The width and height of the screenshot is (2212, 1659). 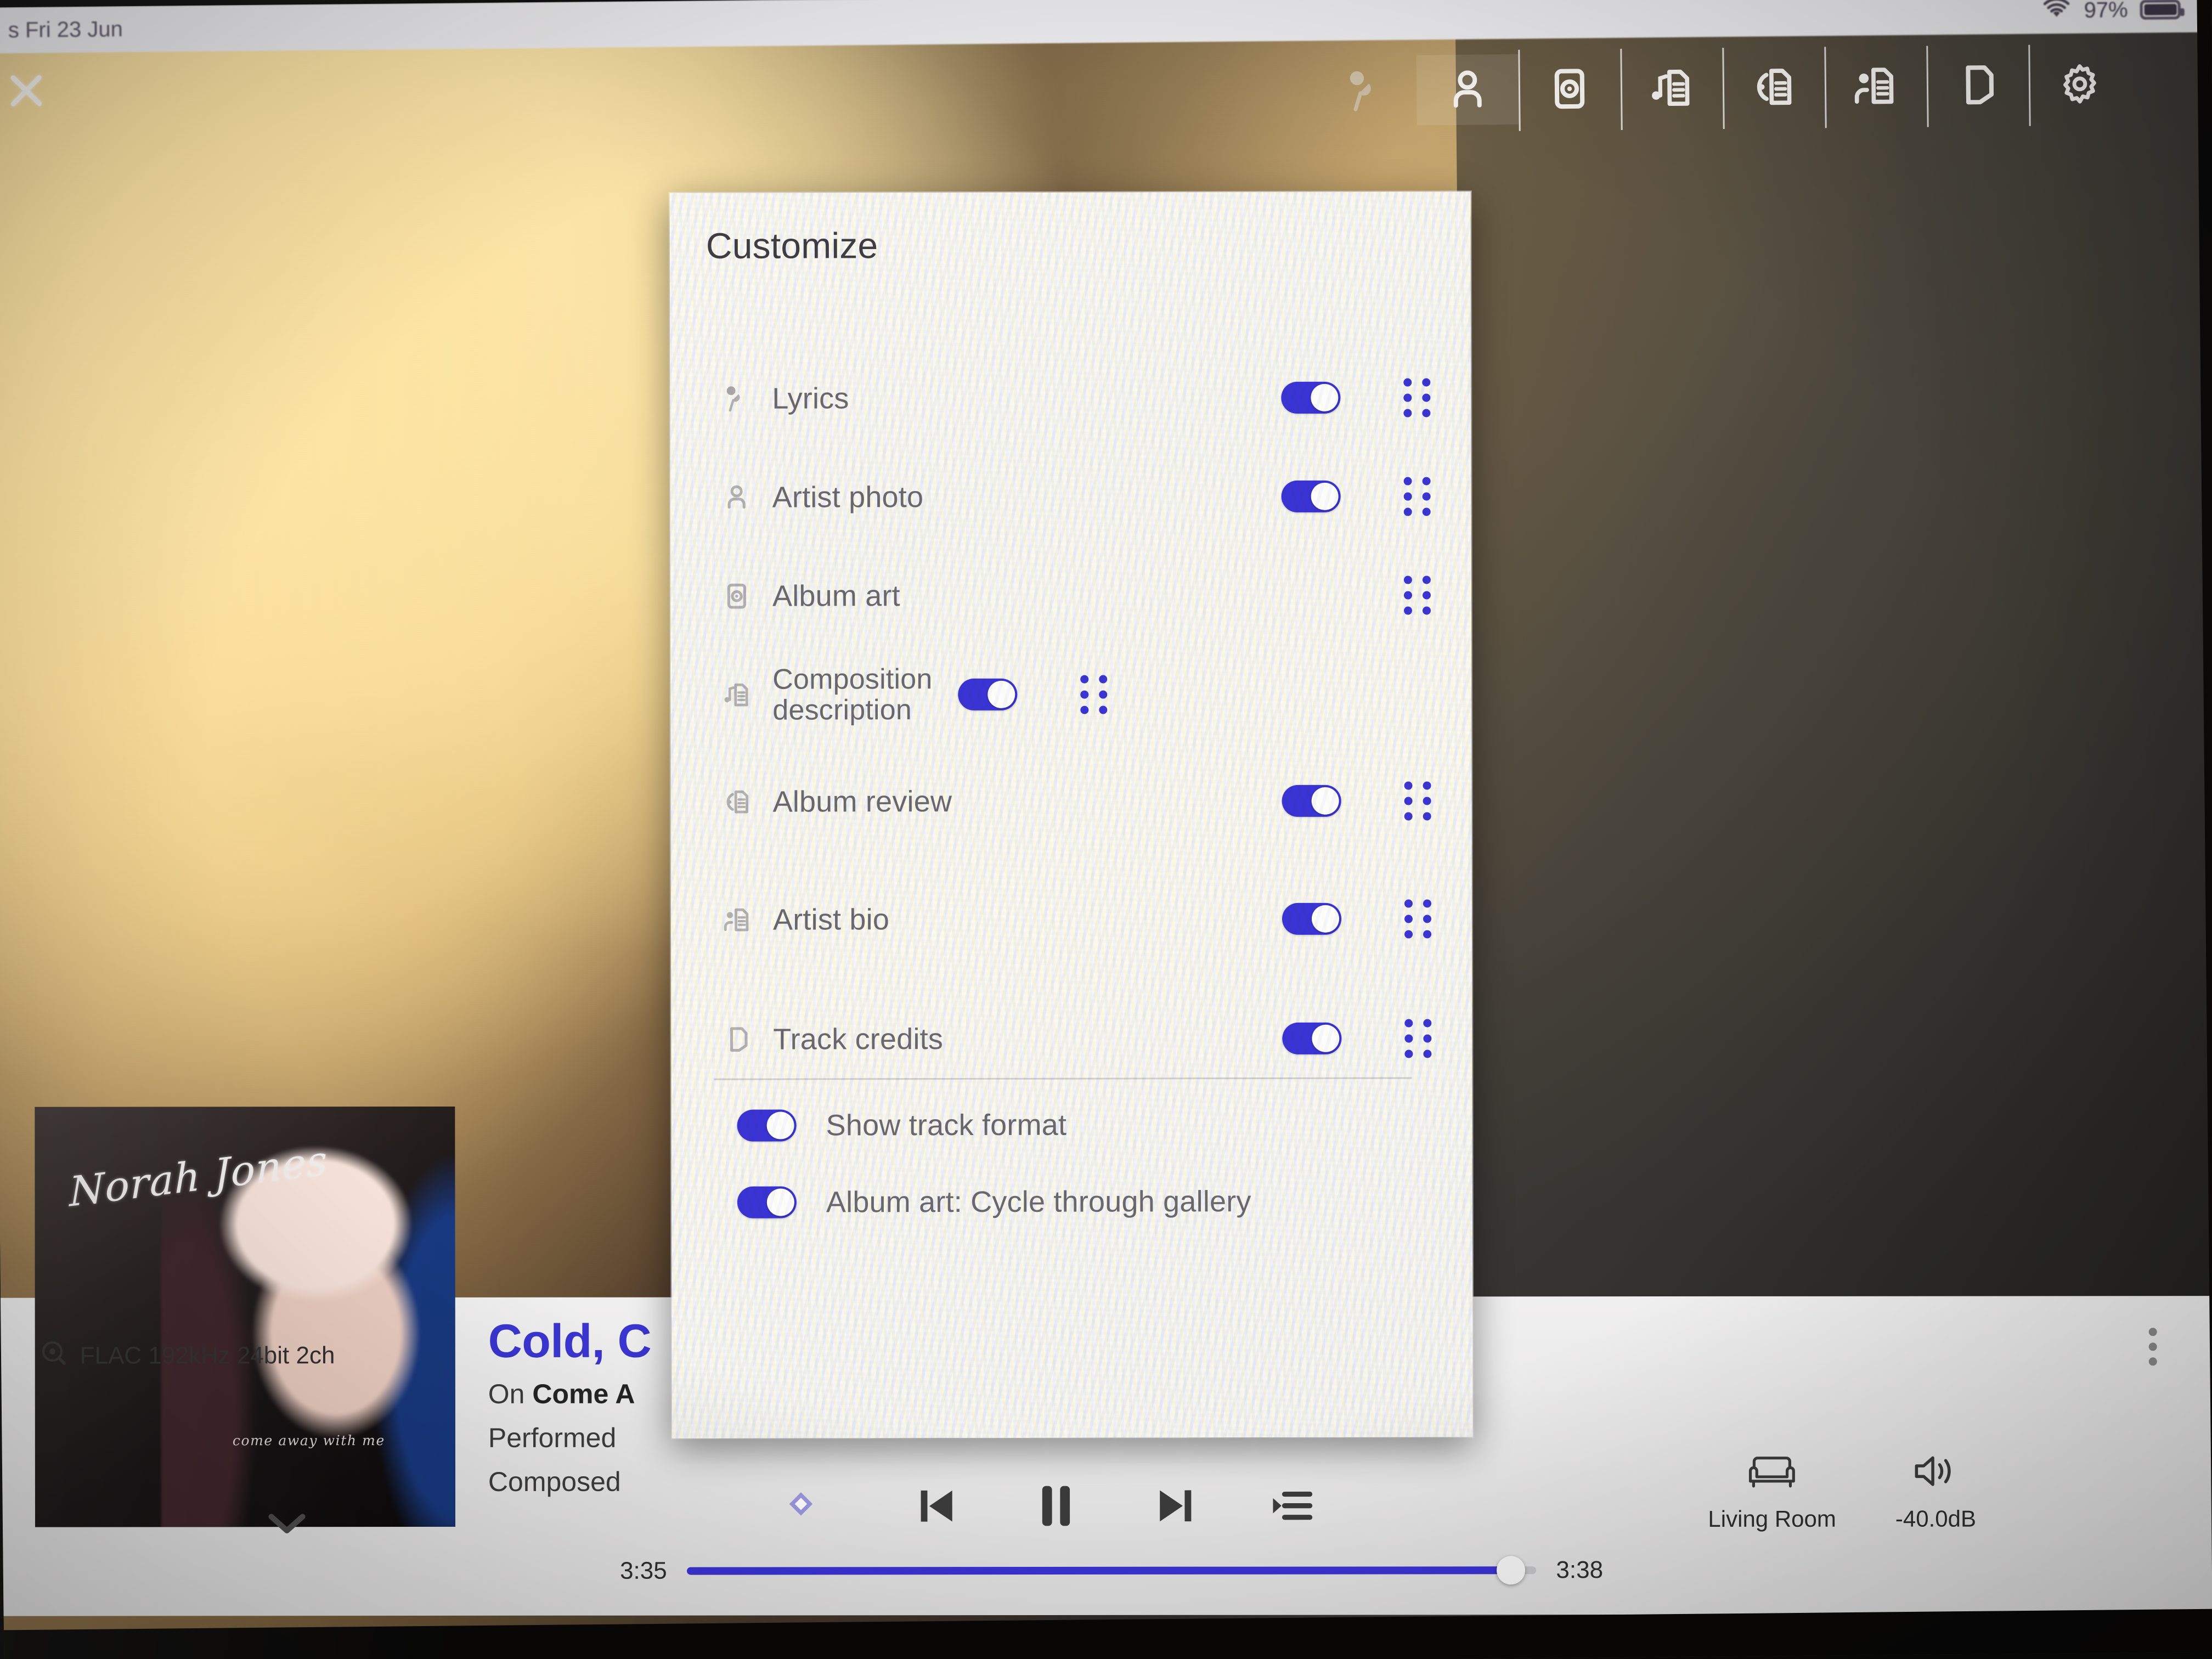 What do you see at coordinates (1038, 1202) in the screenshot?
I see `option-label: Album art: Cycle through gallery` at bounding box center [1038, 1202].